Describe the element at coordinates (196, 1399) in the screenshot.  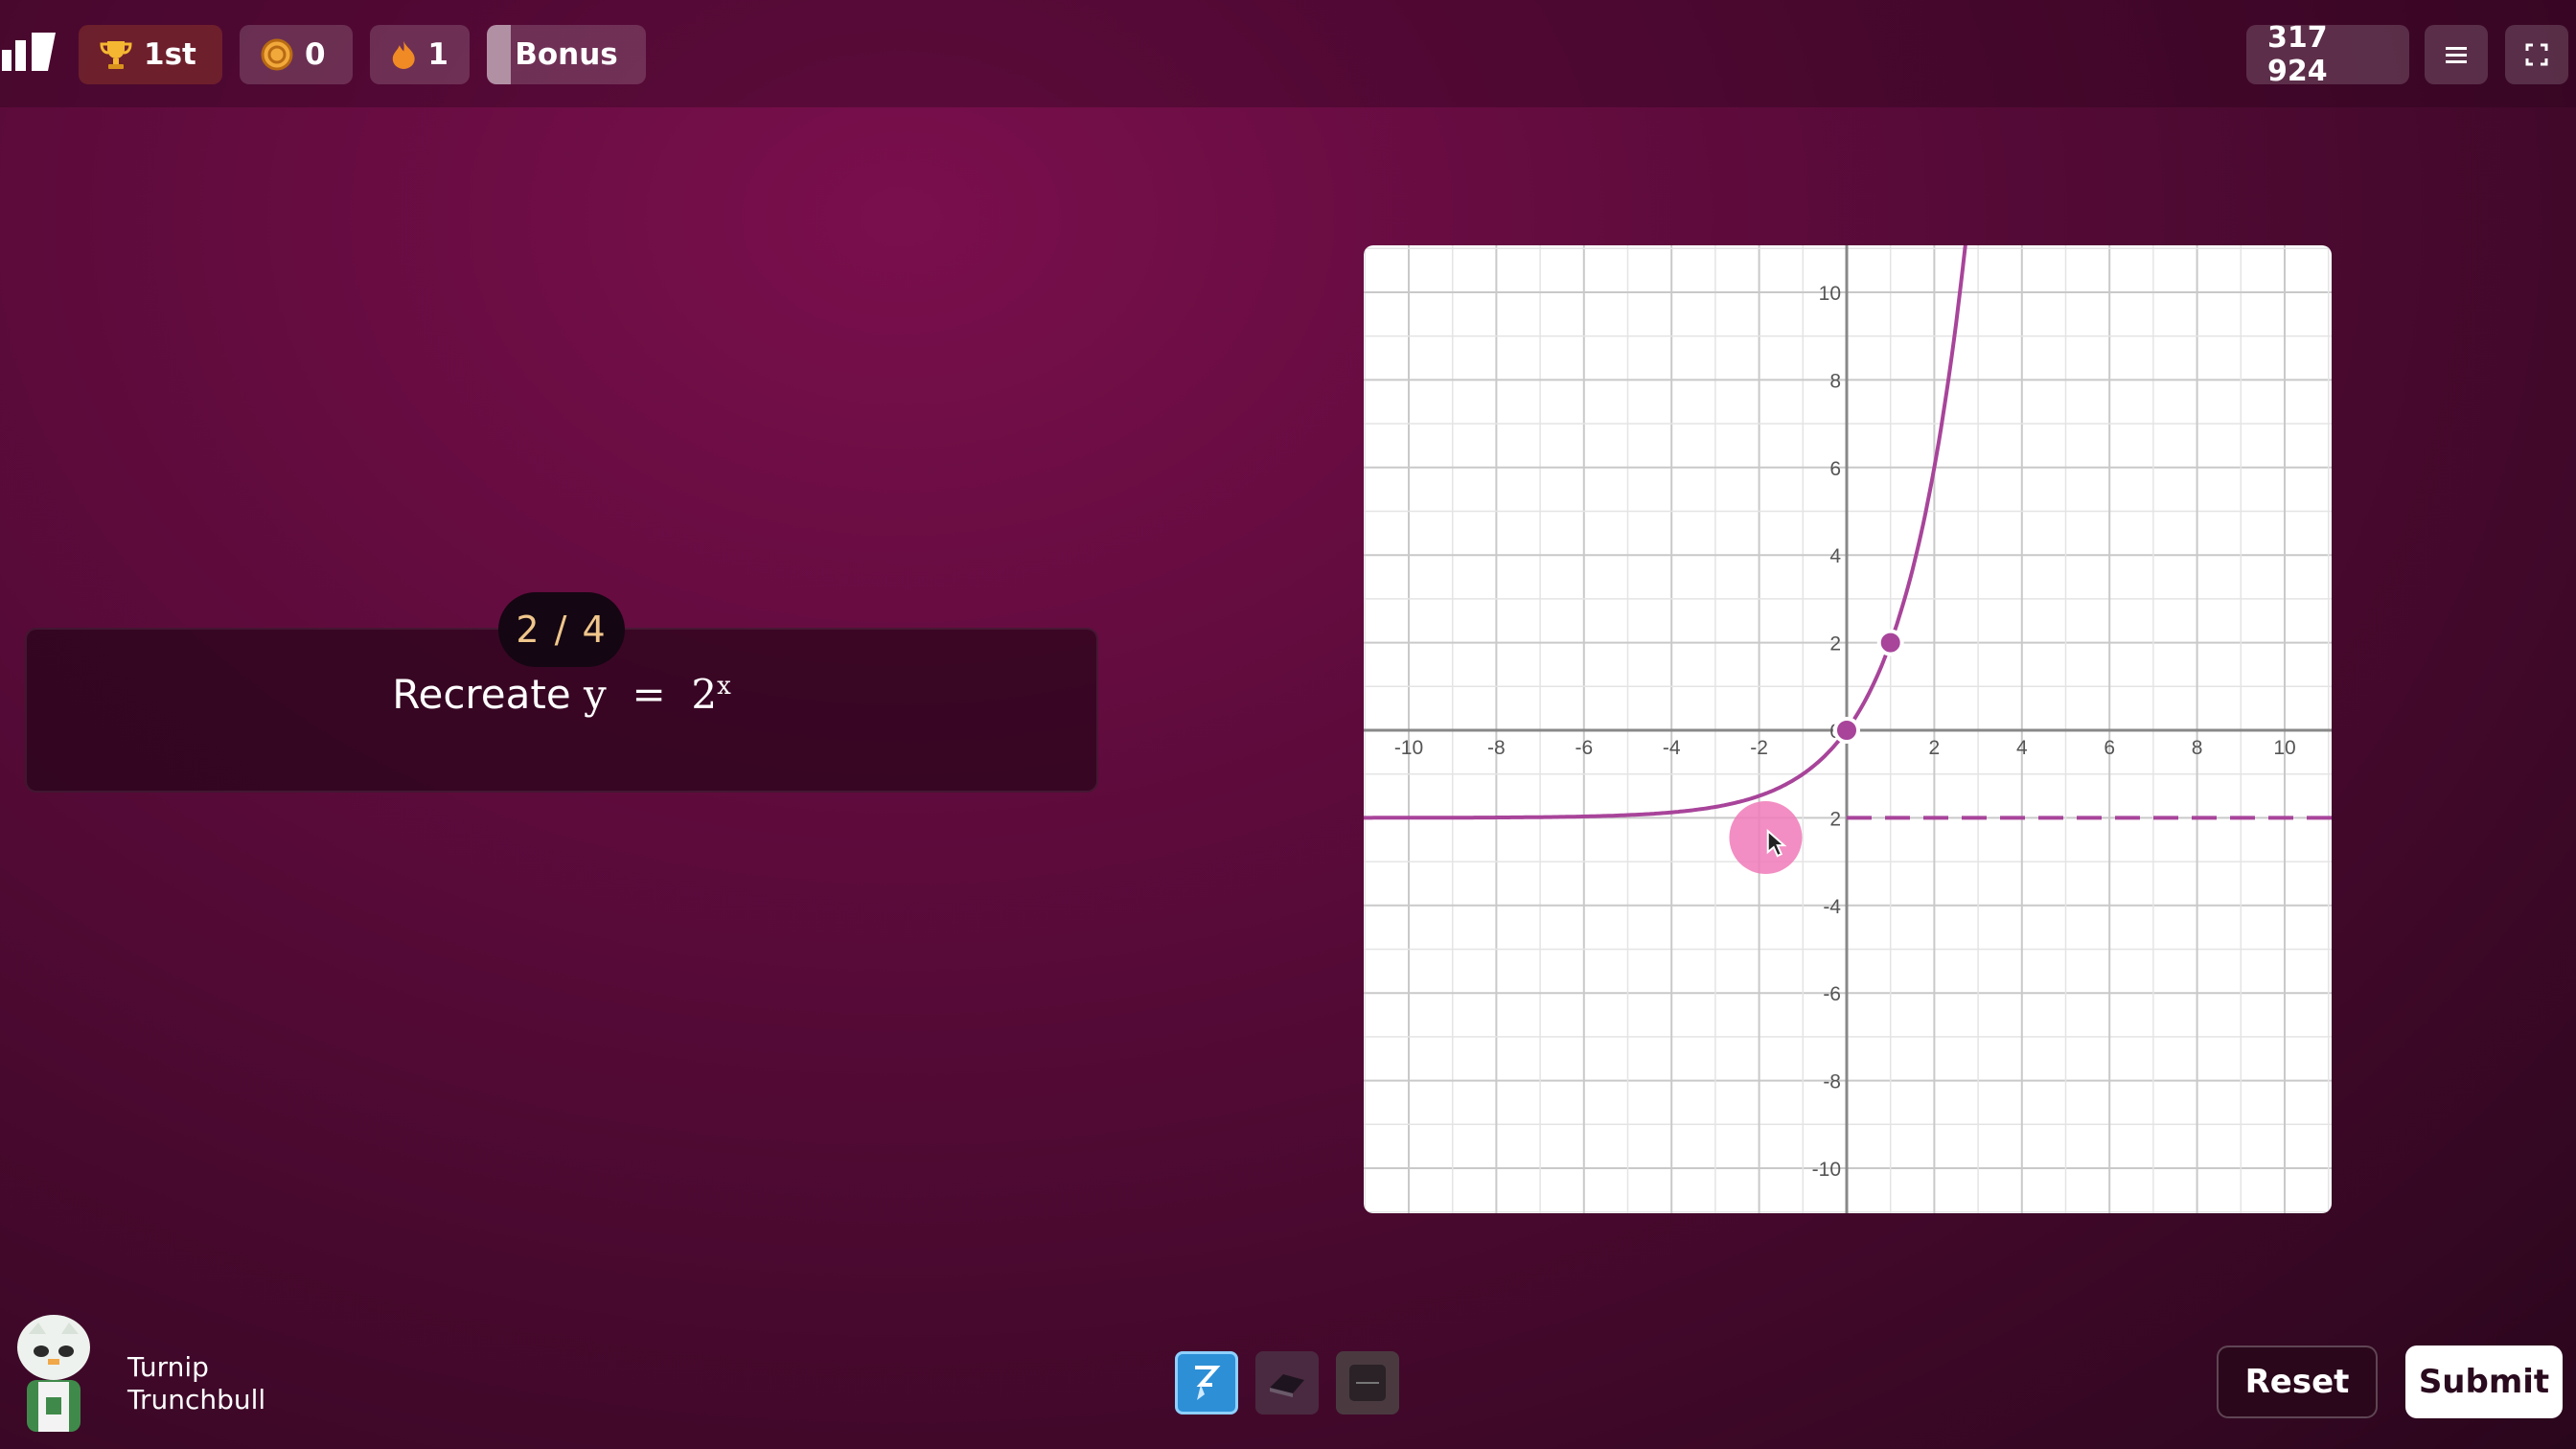
I see `player-last-name: Trunchbull` at that location.